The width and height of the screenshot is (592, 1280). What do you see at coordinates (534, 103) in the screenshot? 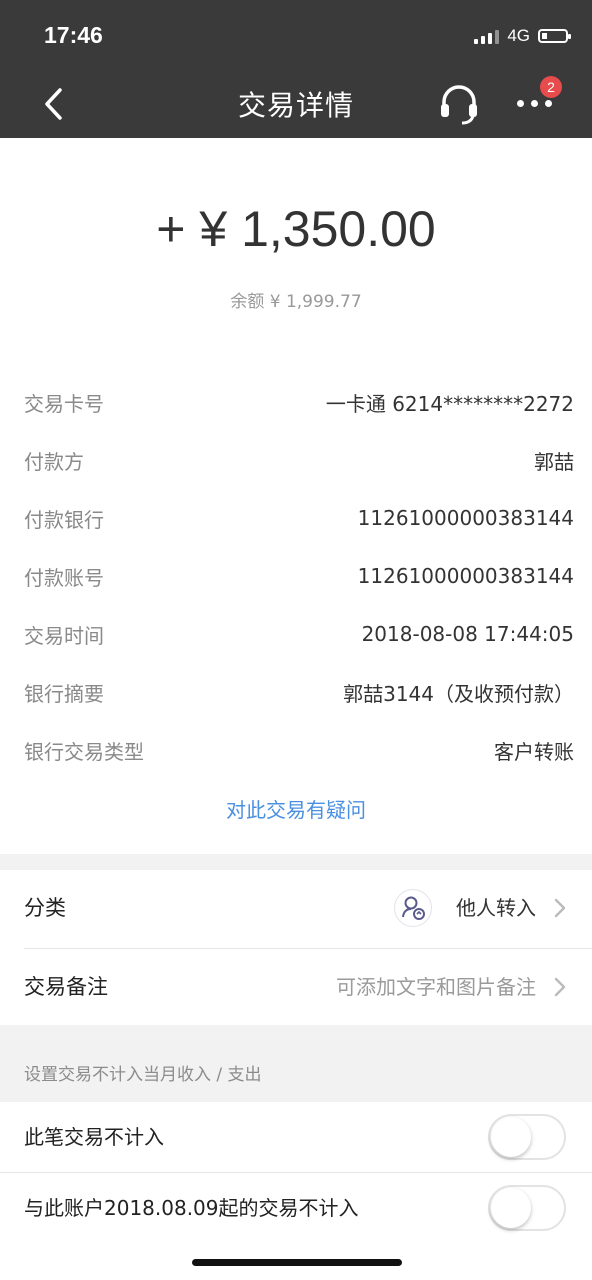
I see `more-icon` at bounding box center [534, 103].